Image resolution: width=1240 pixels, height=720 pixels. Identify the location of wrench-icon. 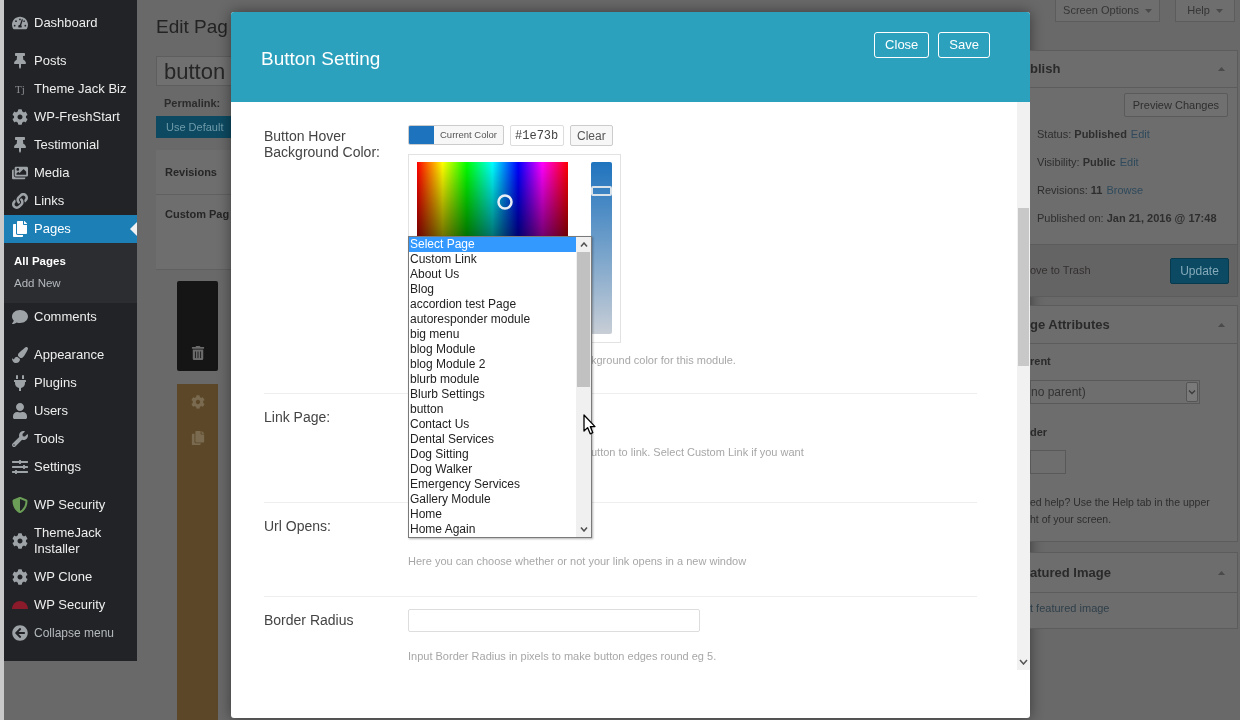
(20, 439).